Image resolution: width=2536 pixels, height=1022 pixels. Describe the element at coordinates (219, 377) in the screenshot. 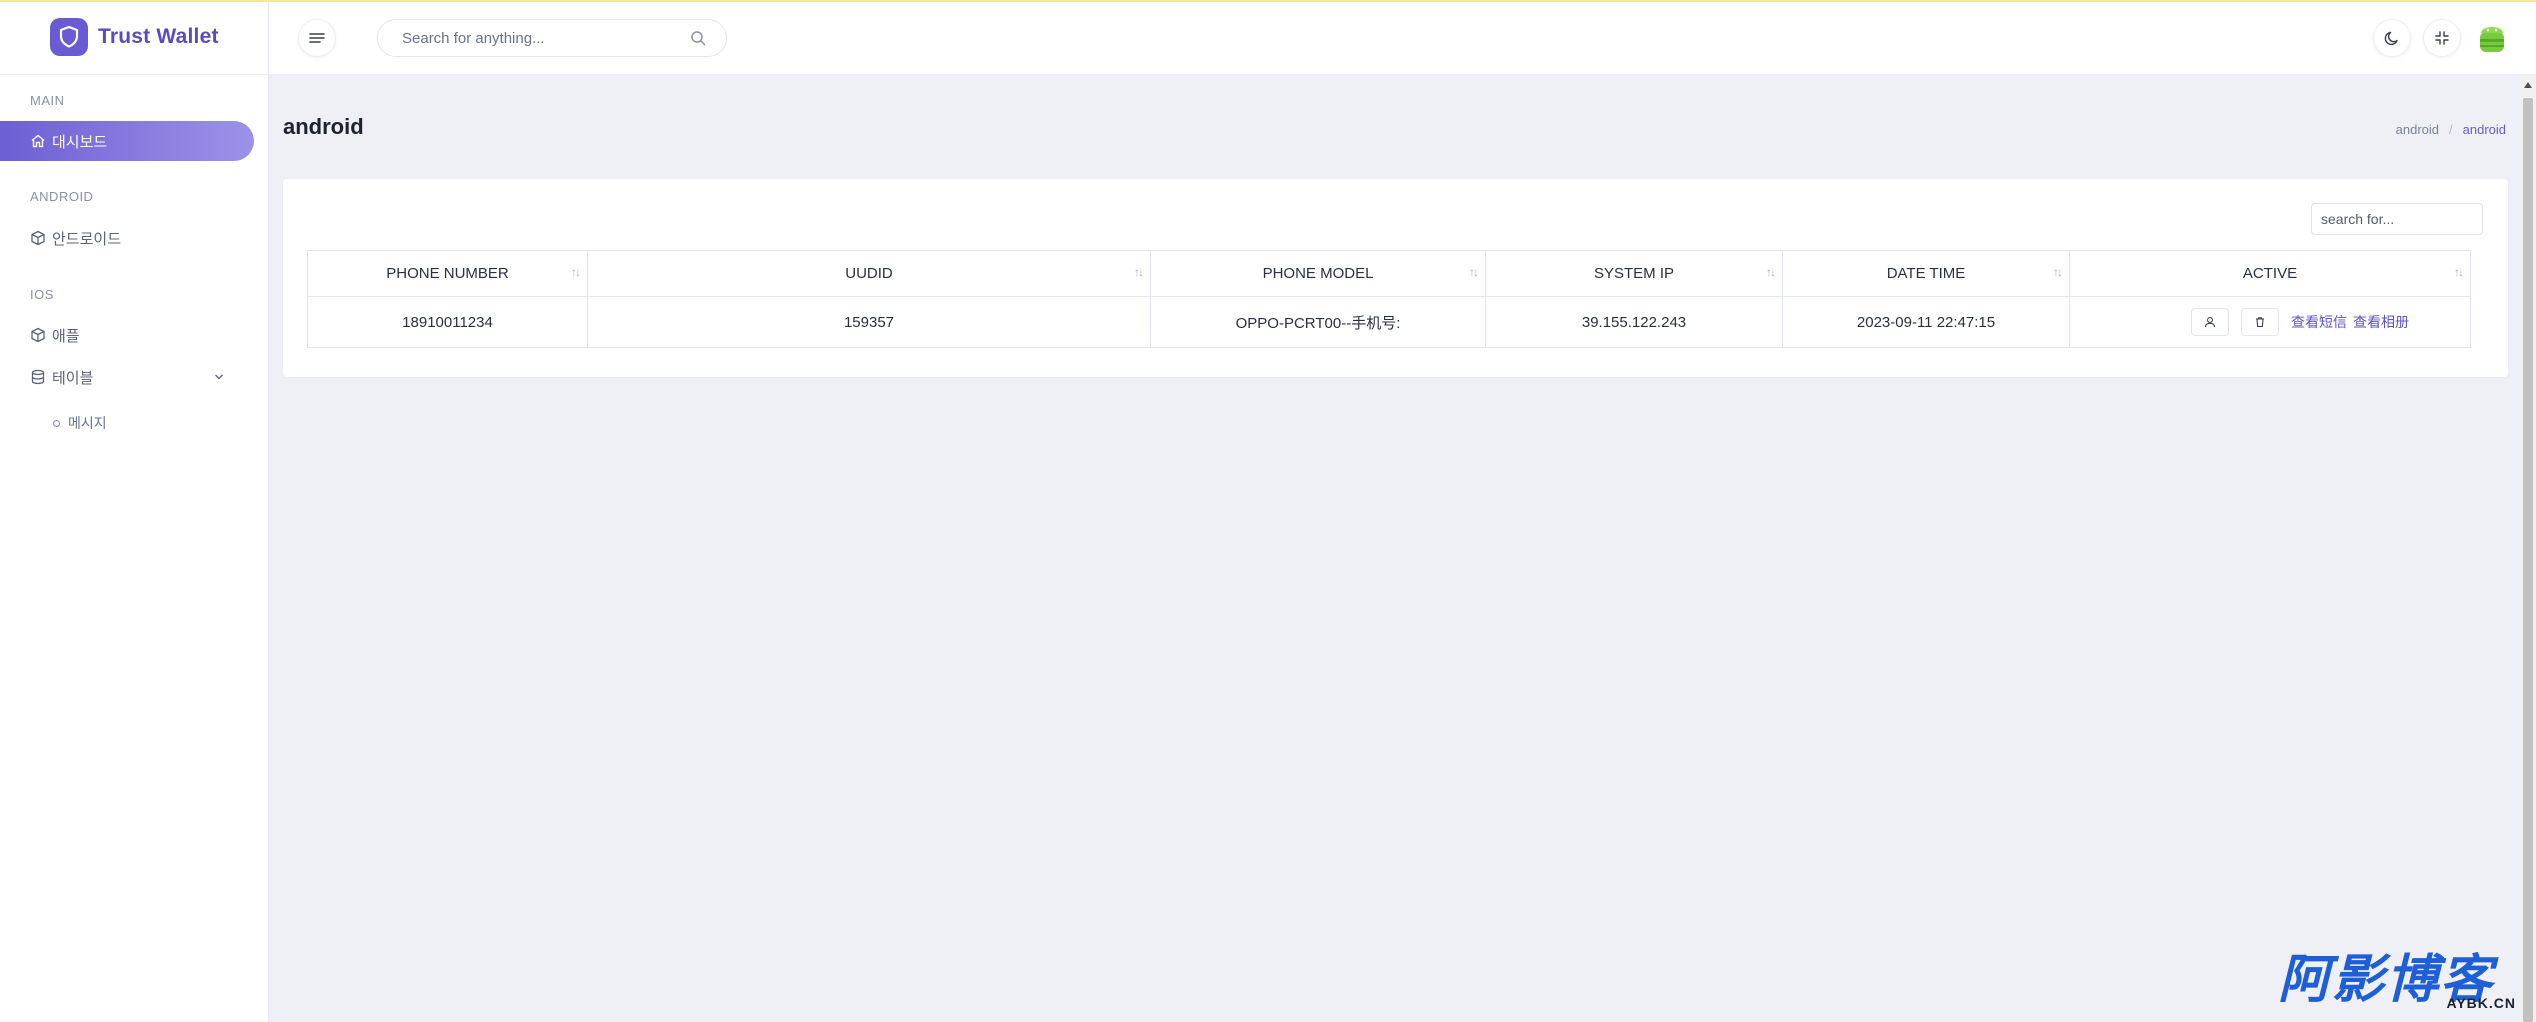

I see `chevron-down-icon` at that location.